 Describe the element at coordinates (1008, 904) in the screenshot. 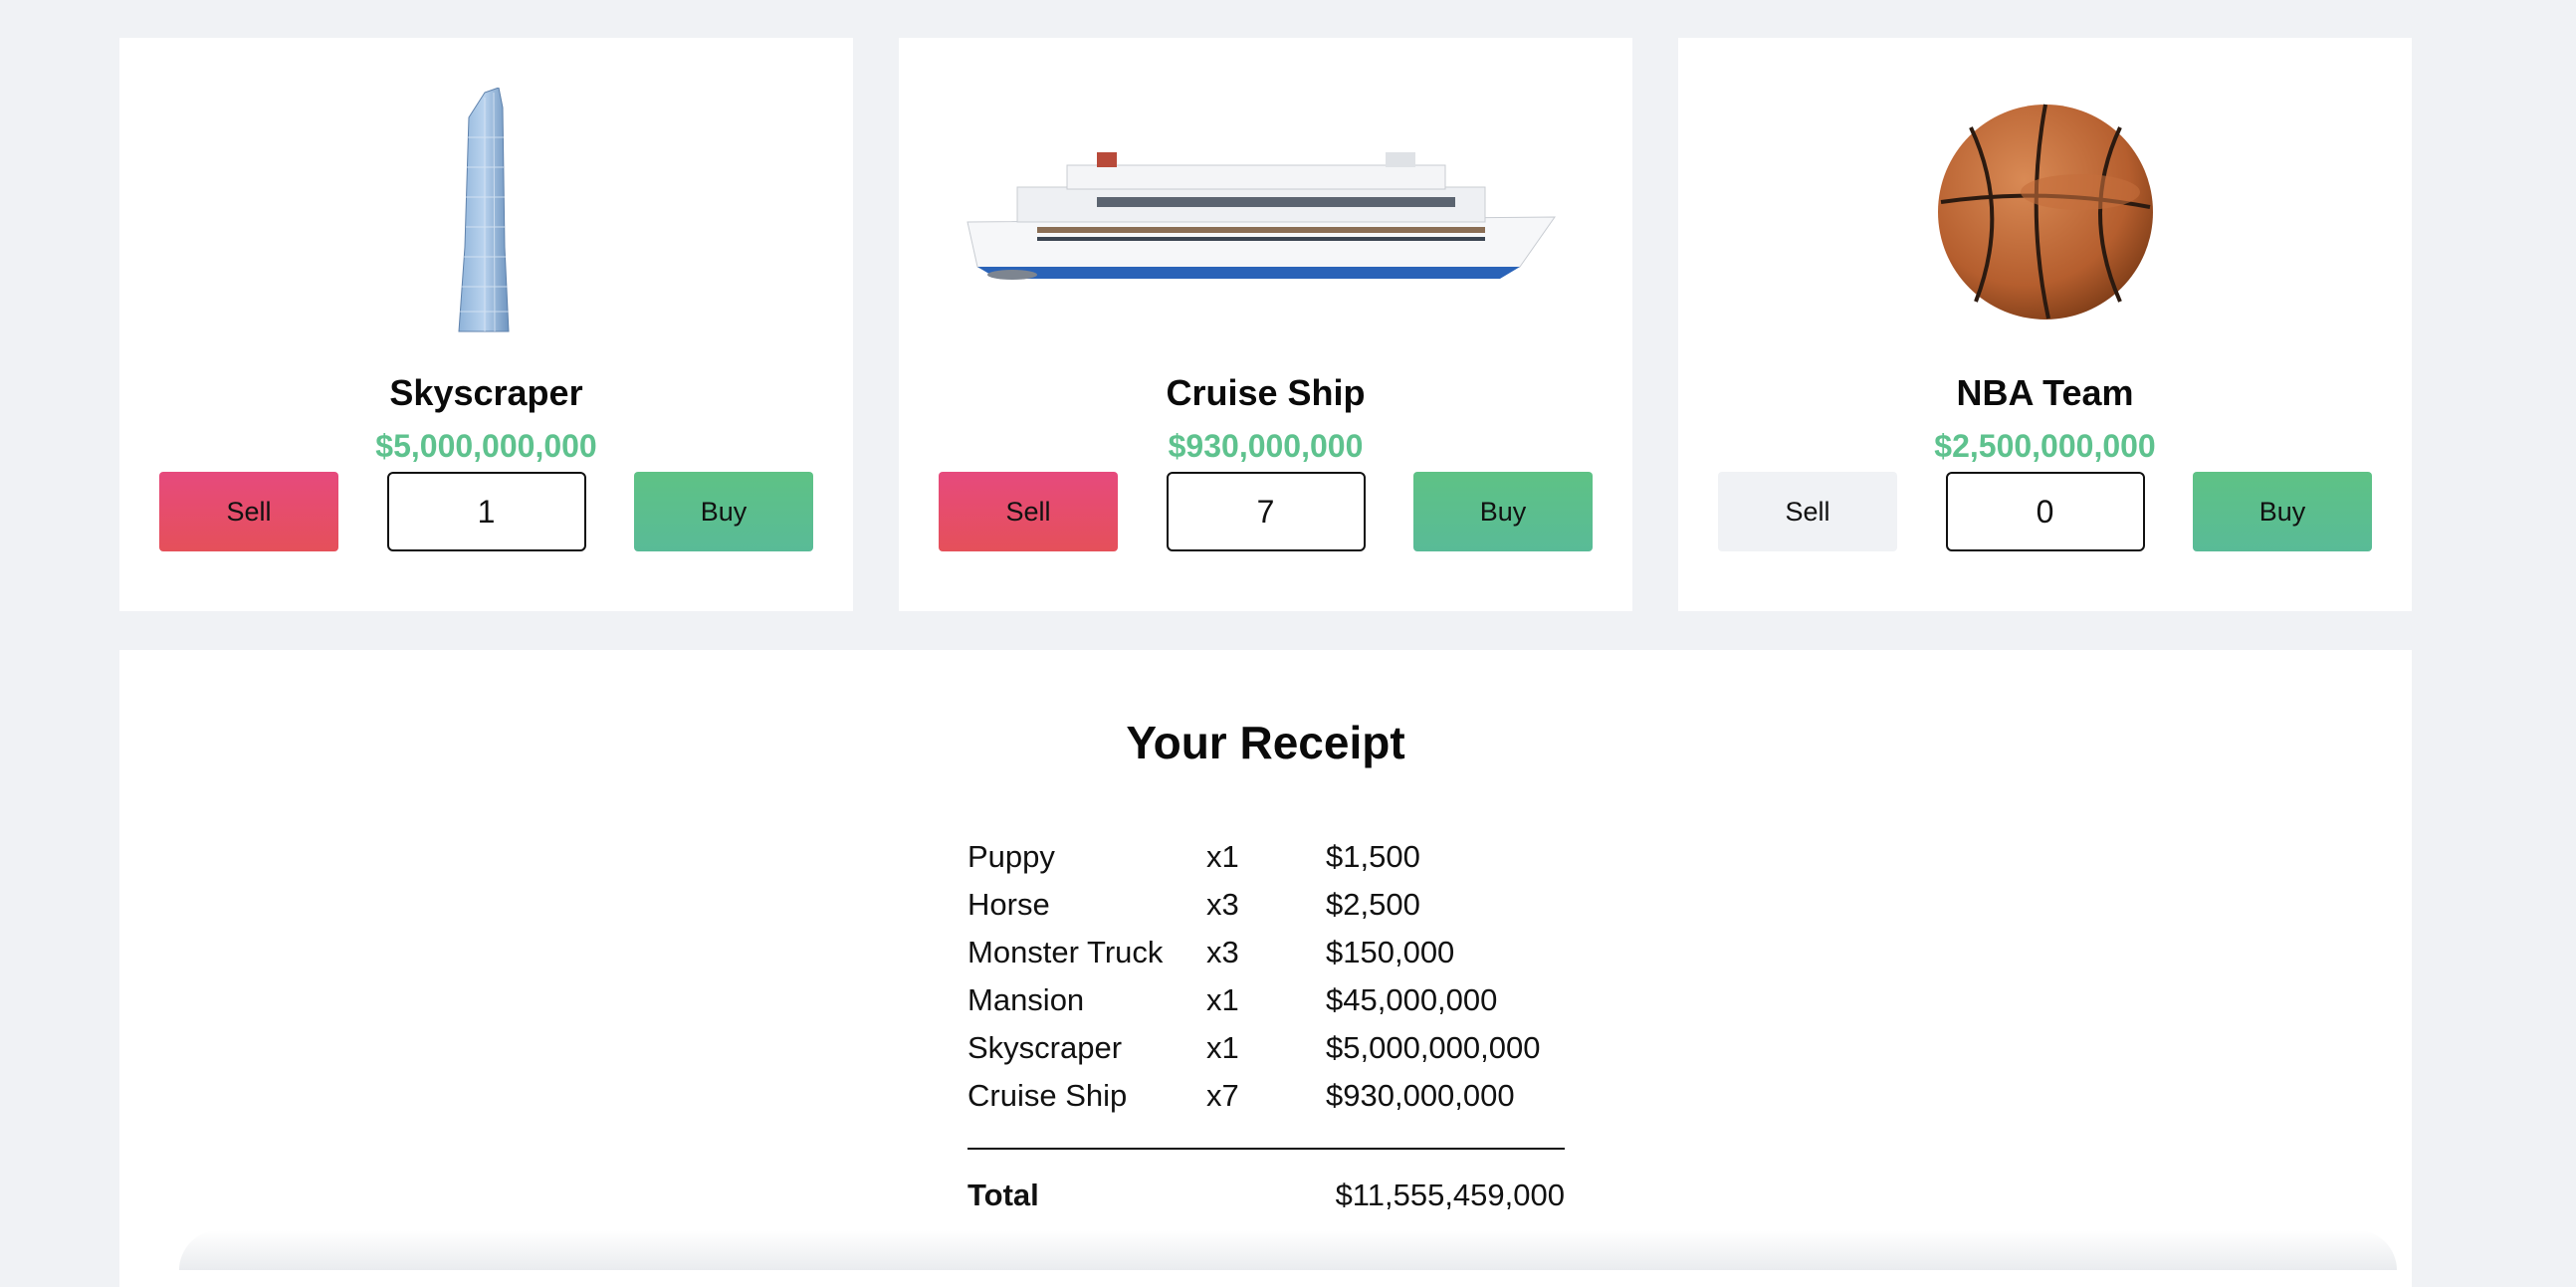

I see `receipt-item-name: Horse` at that location.